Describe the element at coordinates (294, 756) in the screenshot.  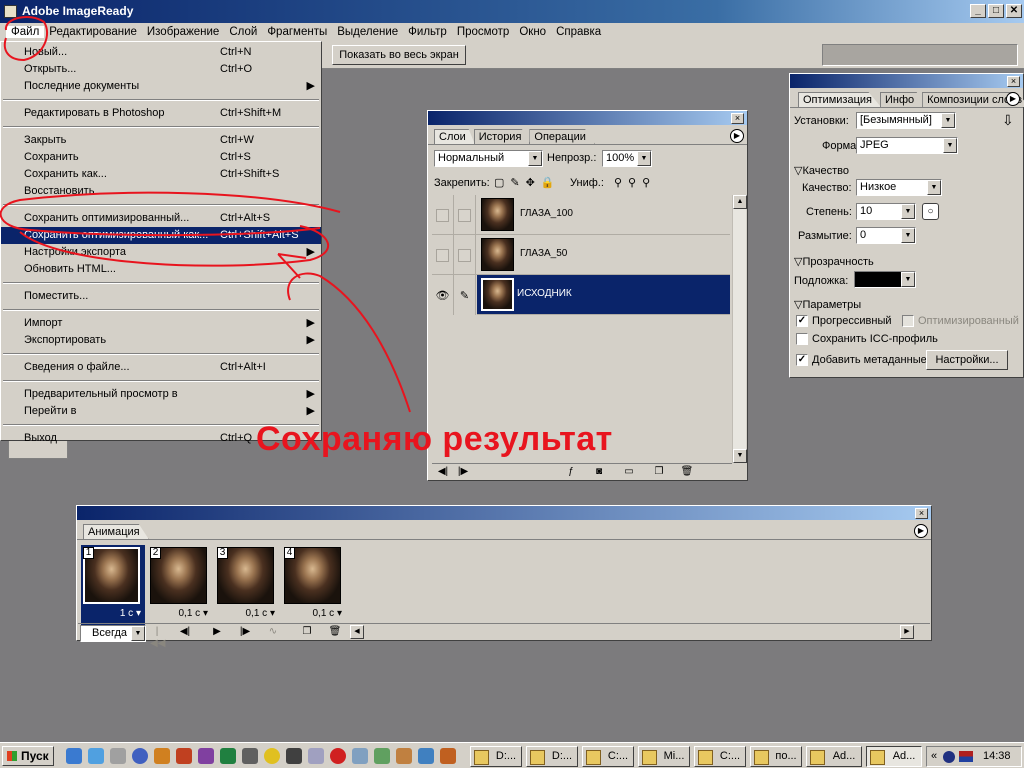
I see `camera-icon` at that location.